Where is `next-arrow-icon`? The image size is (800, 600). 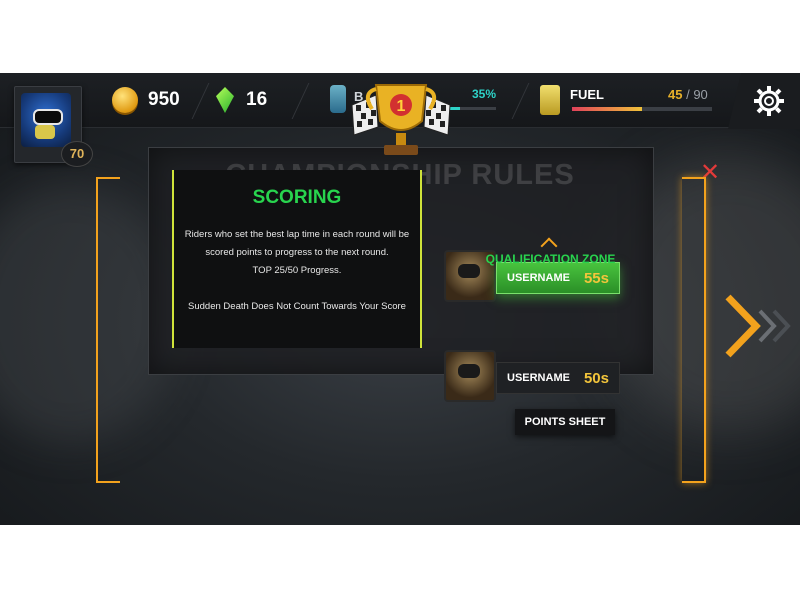
next-arrow-icon is located at coordinates (757, 326).